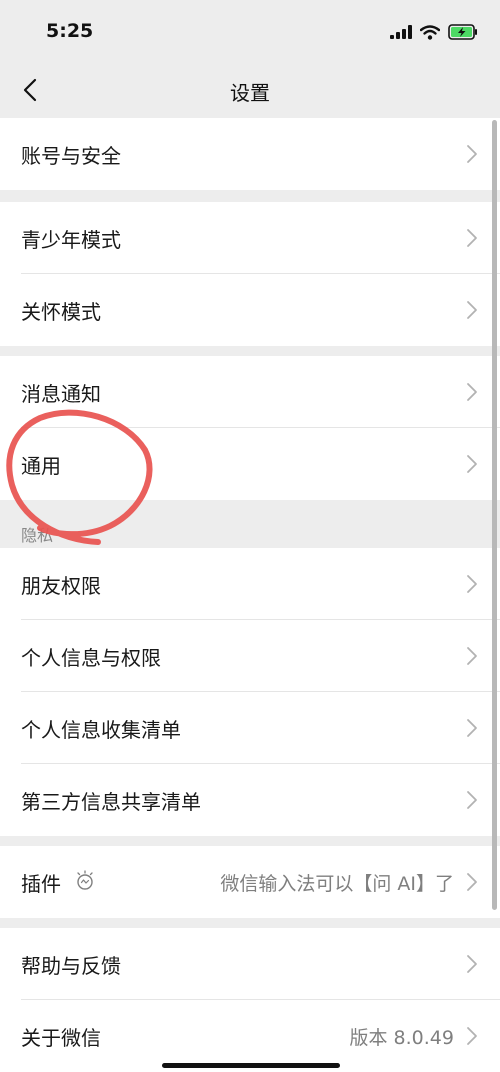  I want to click on settings-item-general: 通用, so click(250, 464).